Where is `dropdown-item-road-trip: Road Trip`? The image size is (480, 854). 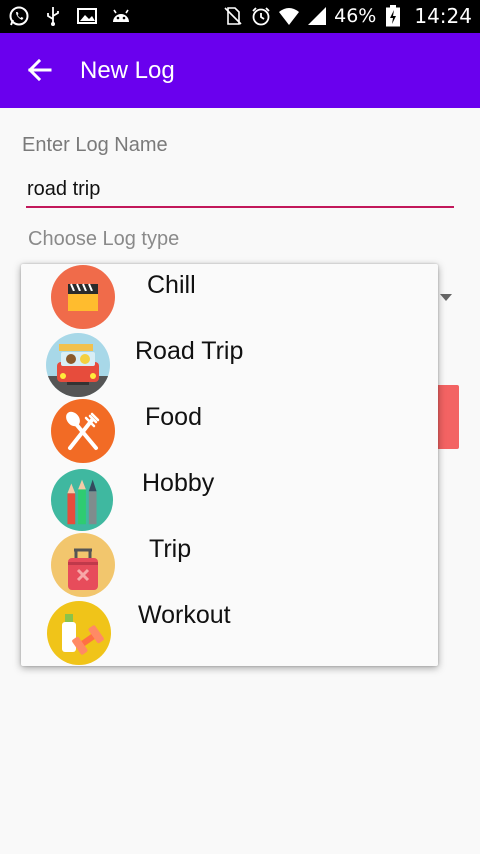 dropdown-item-road-trip: Road Trip is located at coordinates (229, 364).